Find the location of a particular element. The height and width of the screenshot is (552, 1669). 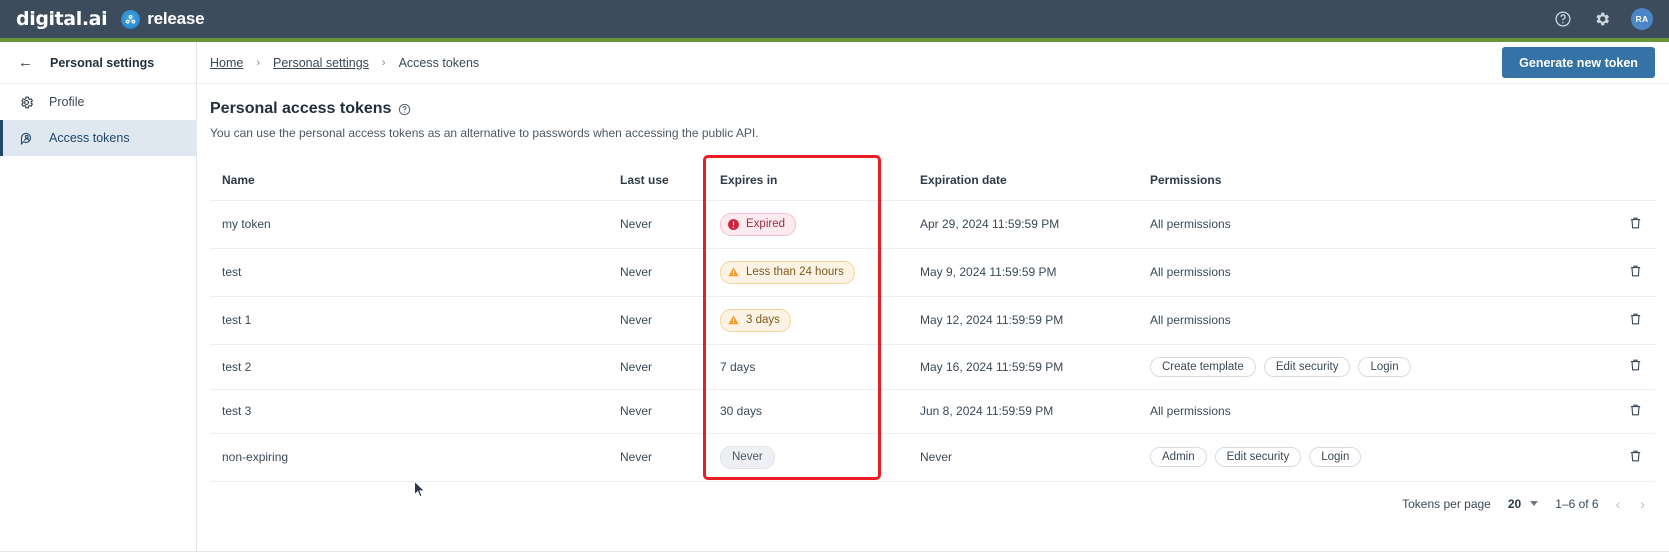

expires-in-text: 7 days is located at coordinates (738, 366).